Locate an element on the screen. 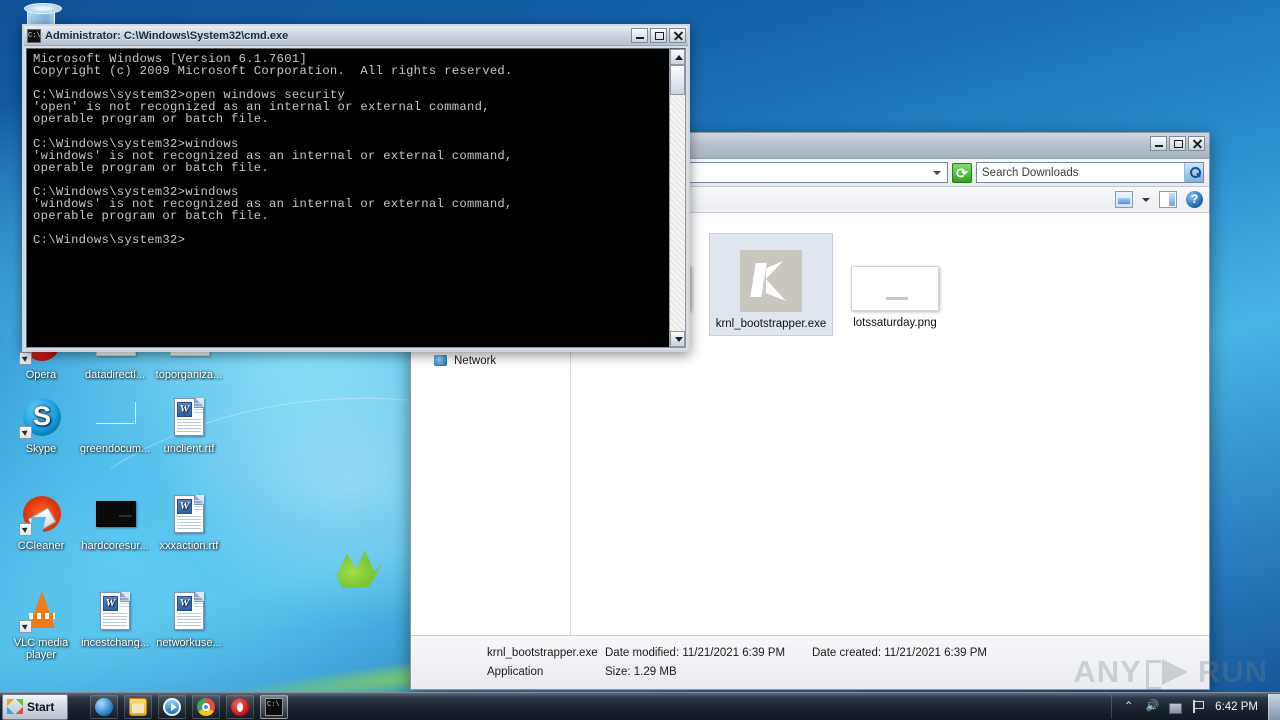  document-thumb-icon is located at coordinates (115, 418).